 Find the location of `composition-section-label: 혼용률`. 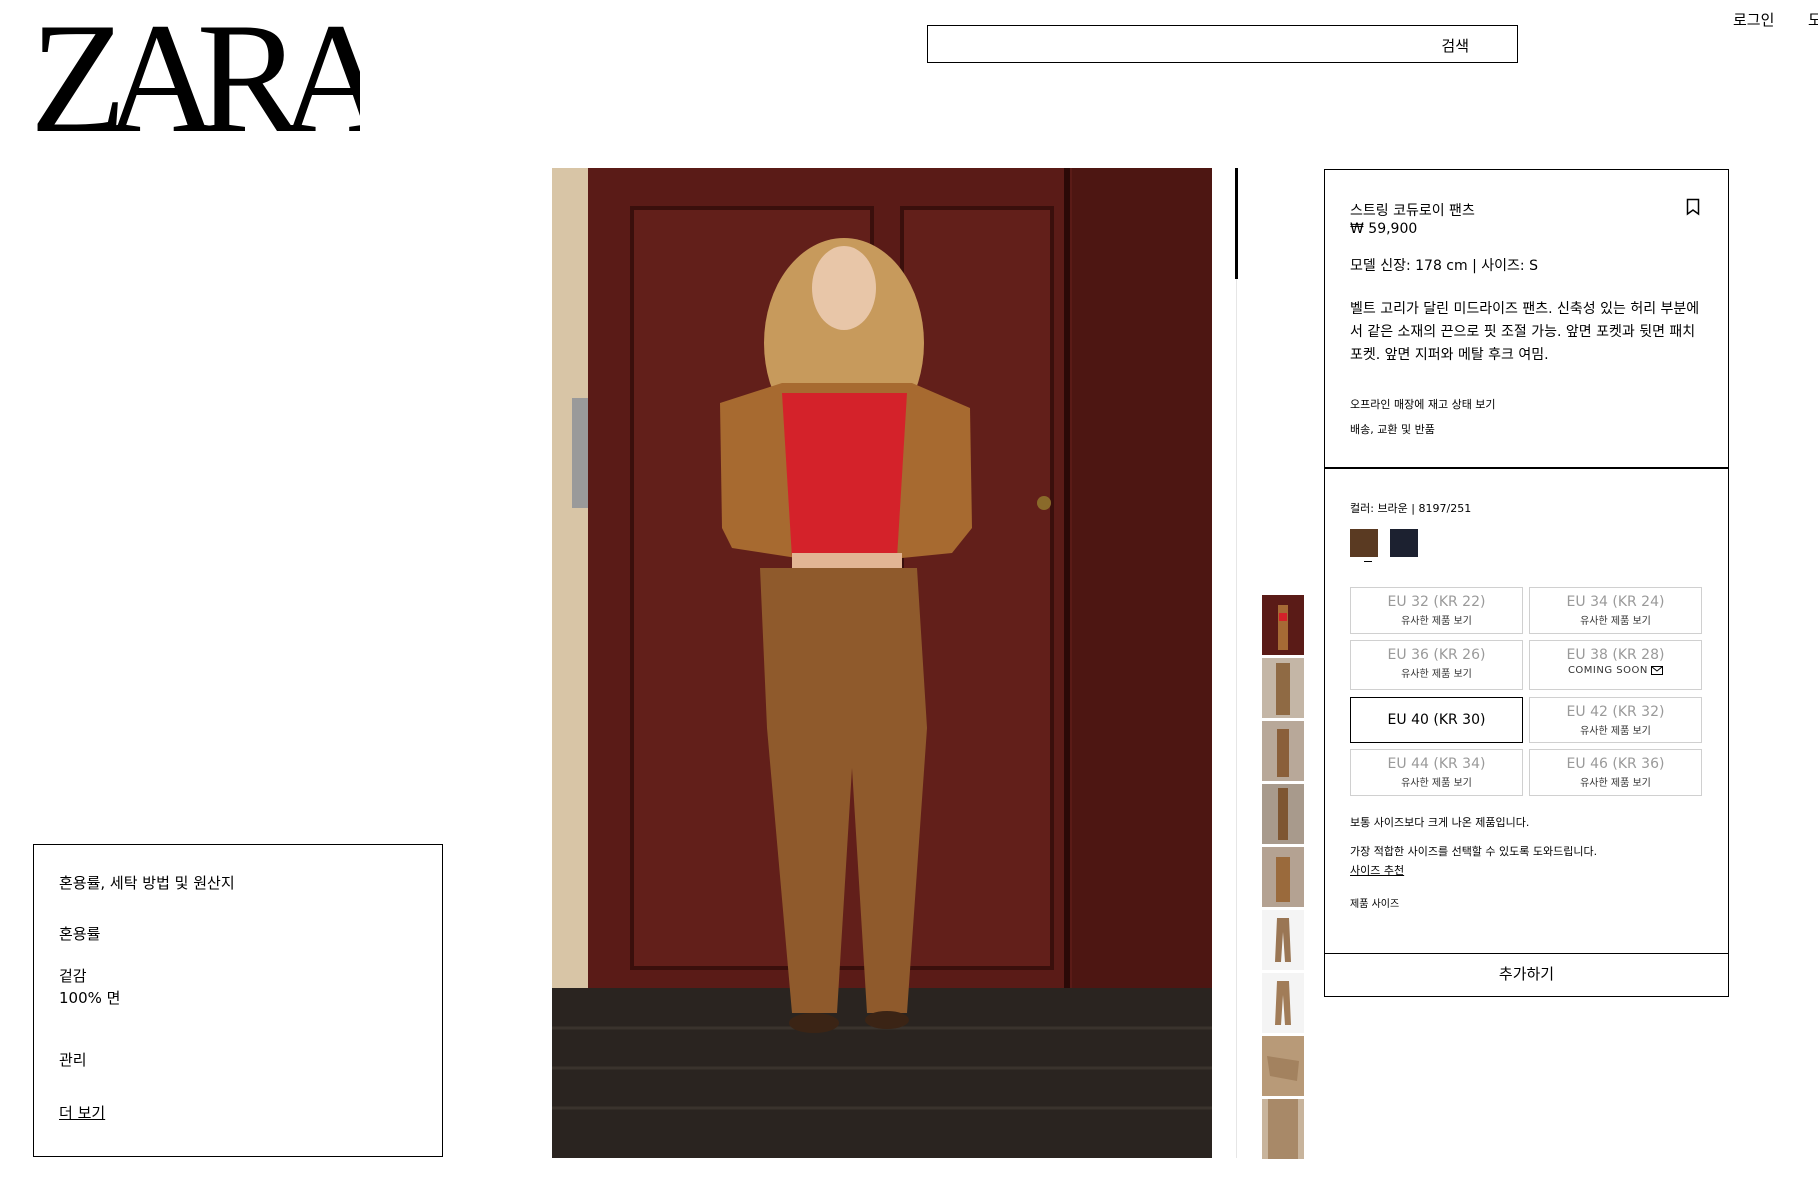

composition-section-label: 혼용률 is located at coordinates (80, 934).